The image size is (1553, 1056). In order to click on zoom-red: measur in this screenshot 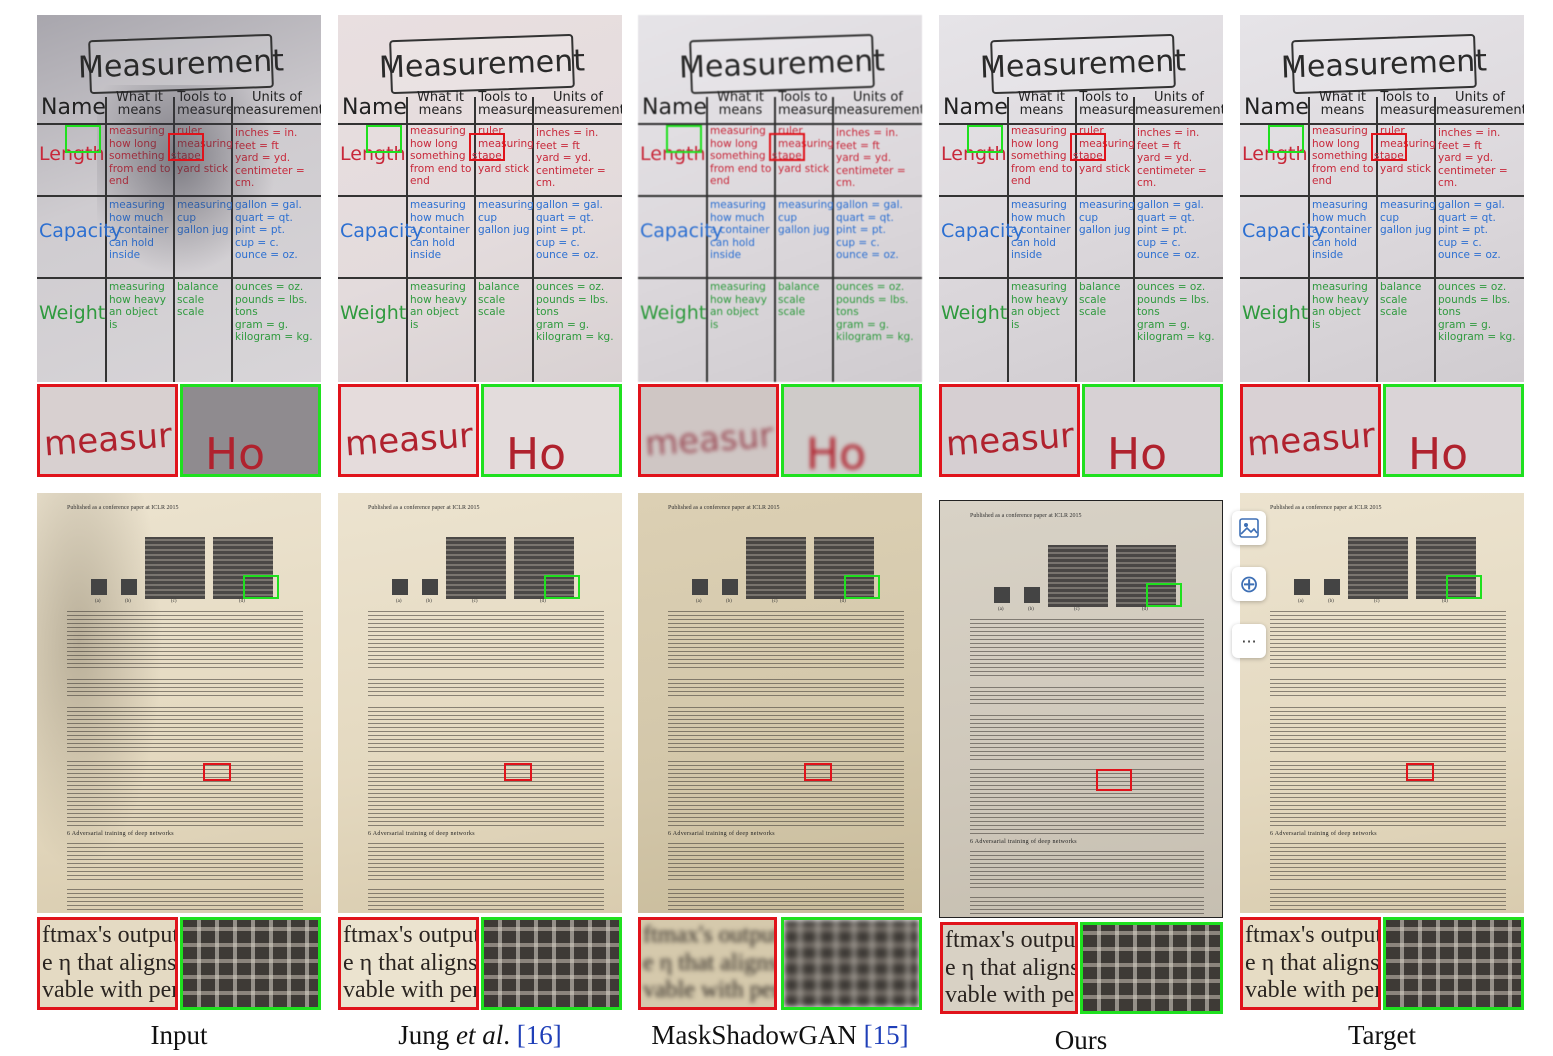, I will do `click(408, 430)`.